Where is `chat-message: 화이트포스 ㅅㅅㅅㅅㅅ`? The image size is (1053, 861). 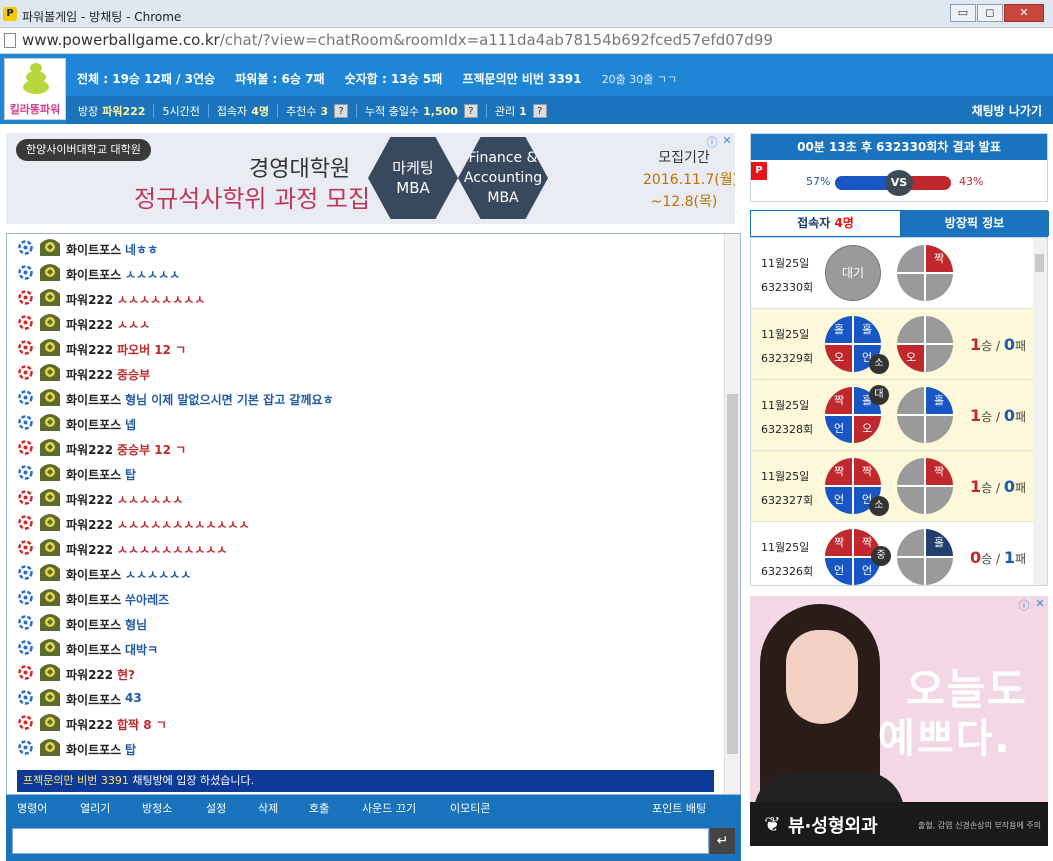
chat-message: 화이트포스 ㅅㅅㅅㅅㅅ is located at coordinates (357, 272).